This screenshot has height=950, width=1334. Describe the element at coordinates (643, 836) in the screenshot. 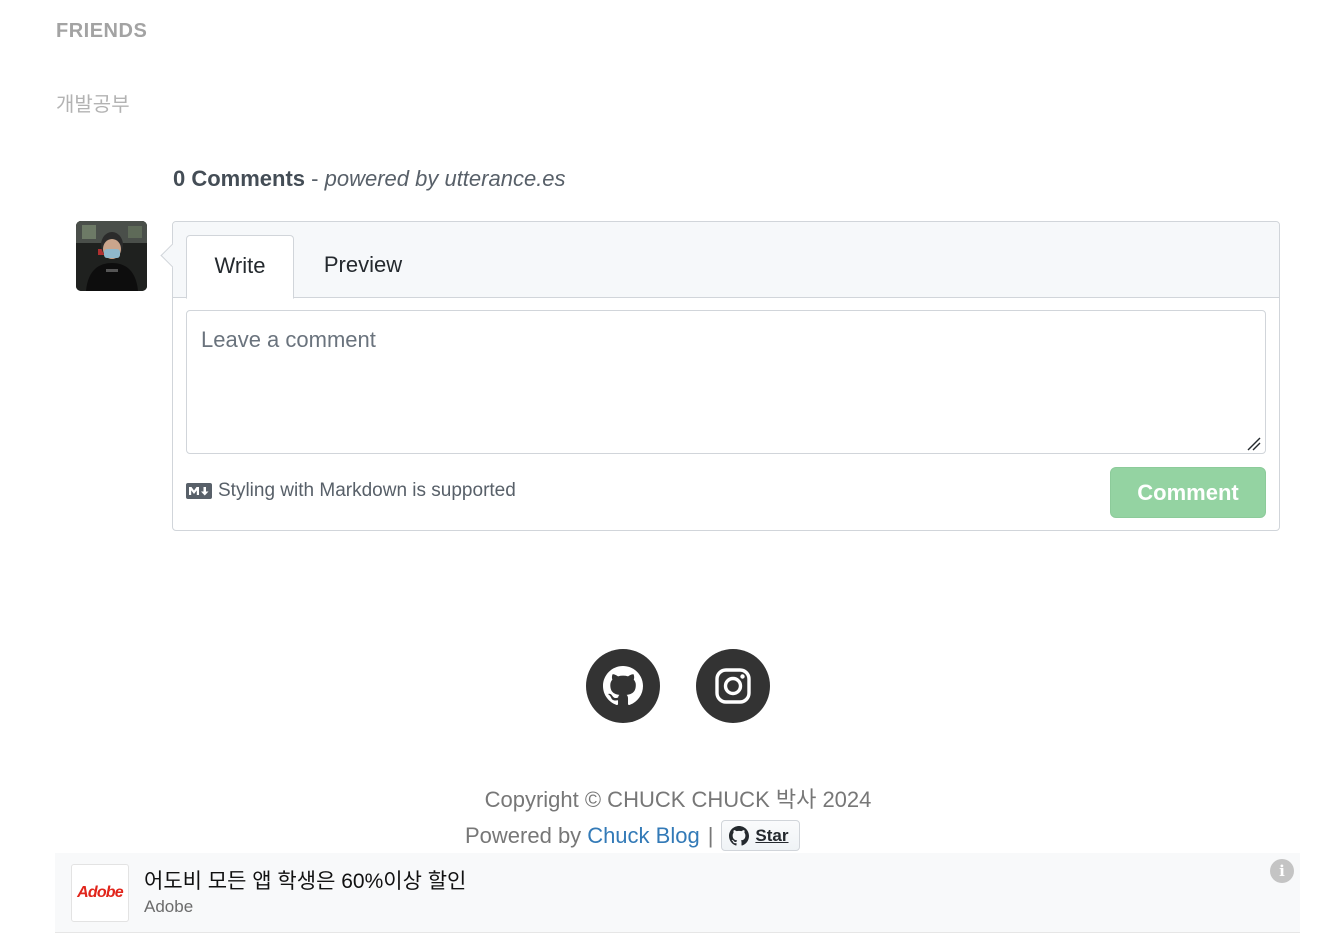

I see `chuck-blog-link: Chuck Blog` at that location.